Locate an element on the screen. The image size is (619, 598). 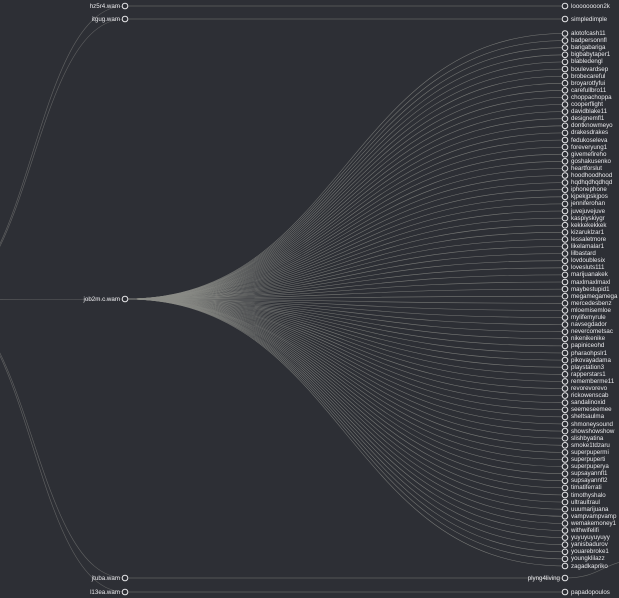
node-label: youarebroke1 is located at coordinates (590, 552).